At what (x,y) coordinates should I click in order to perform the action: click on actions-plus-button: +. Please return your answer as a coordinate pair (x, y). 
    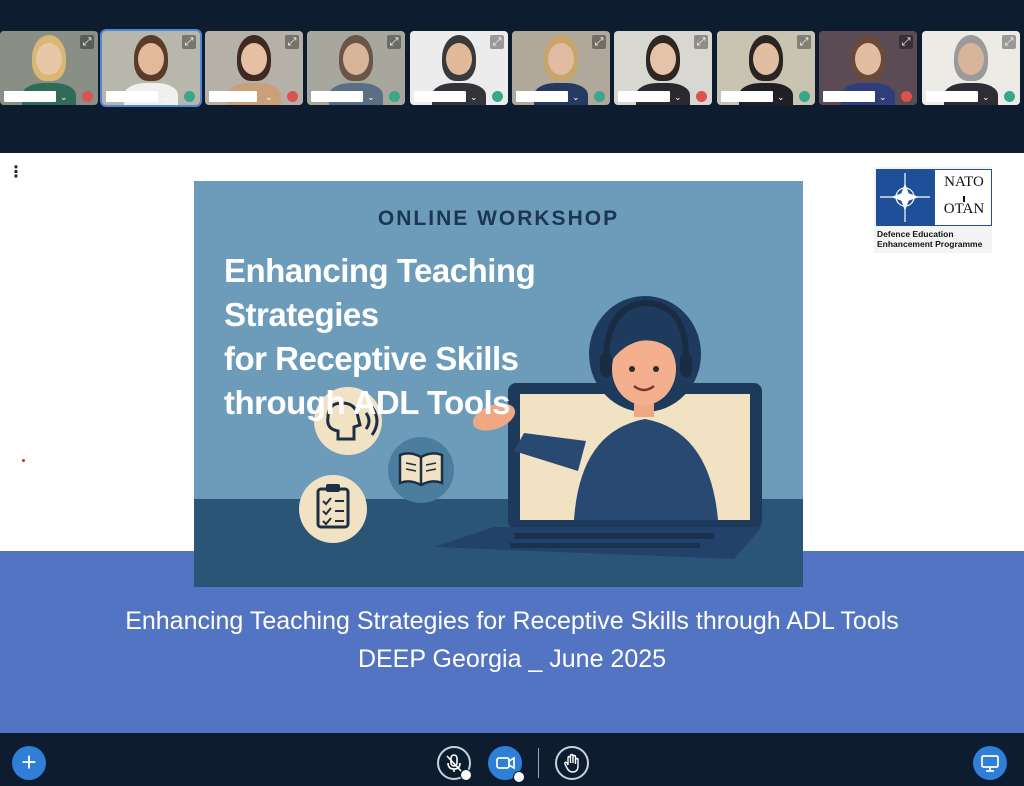
    Looking at the image, I should click on (29, 763).